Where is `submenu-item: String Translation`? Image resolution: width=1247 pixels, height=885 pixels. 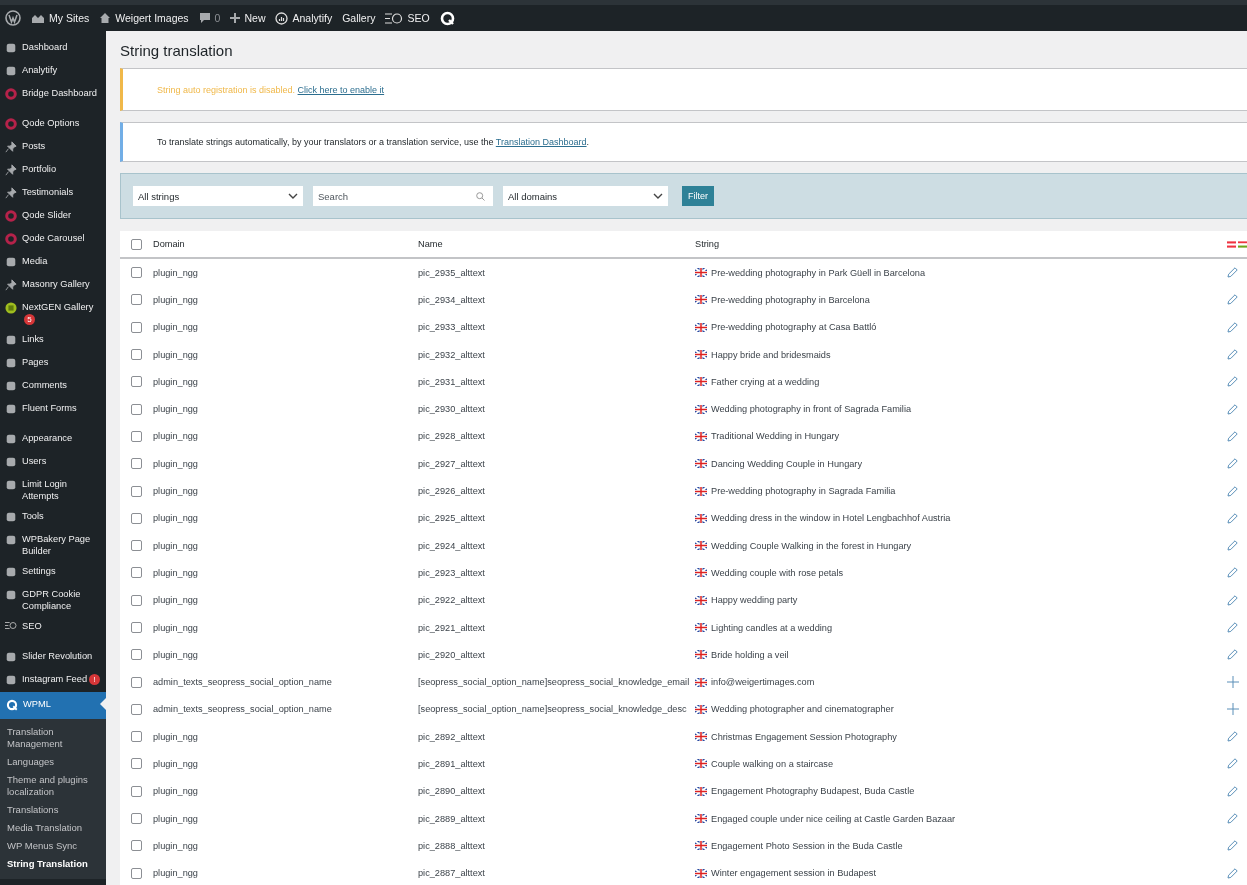 submenu-item: String Translation is located at coordinates (53, 864).